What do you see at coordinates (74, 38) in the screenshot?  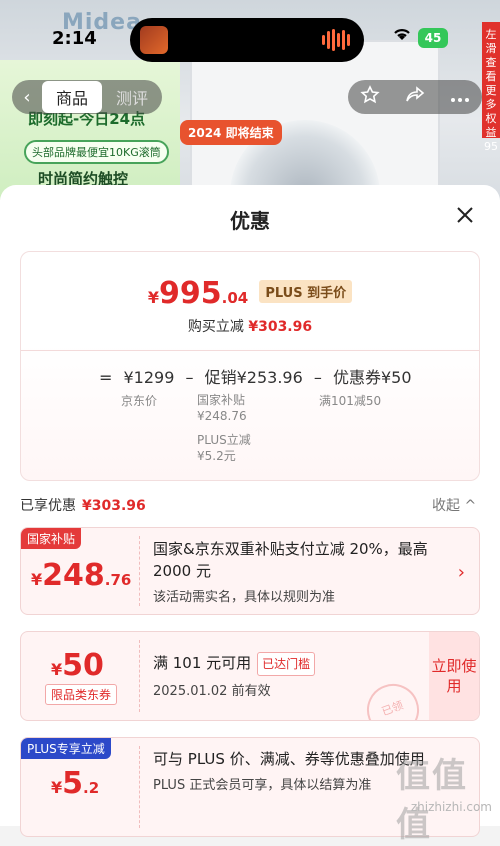 I see `status-time: 2:14` at bounding box center [74, 38].